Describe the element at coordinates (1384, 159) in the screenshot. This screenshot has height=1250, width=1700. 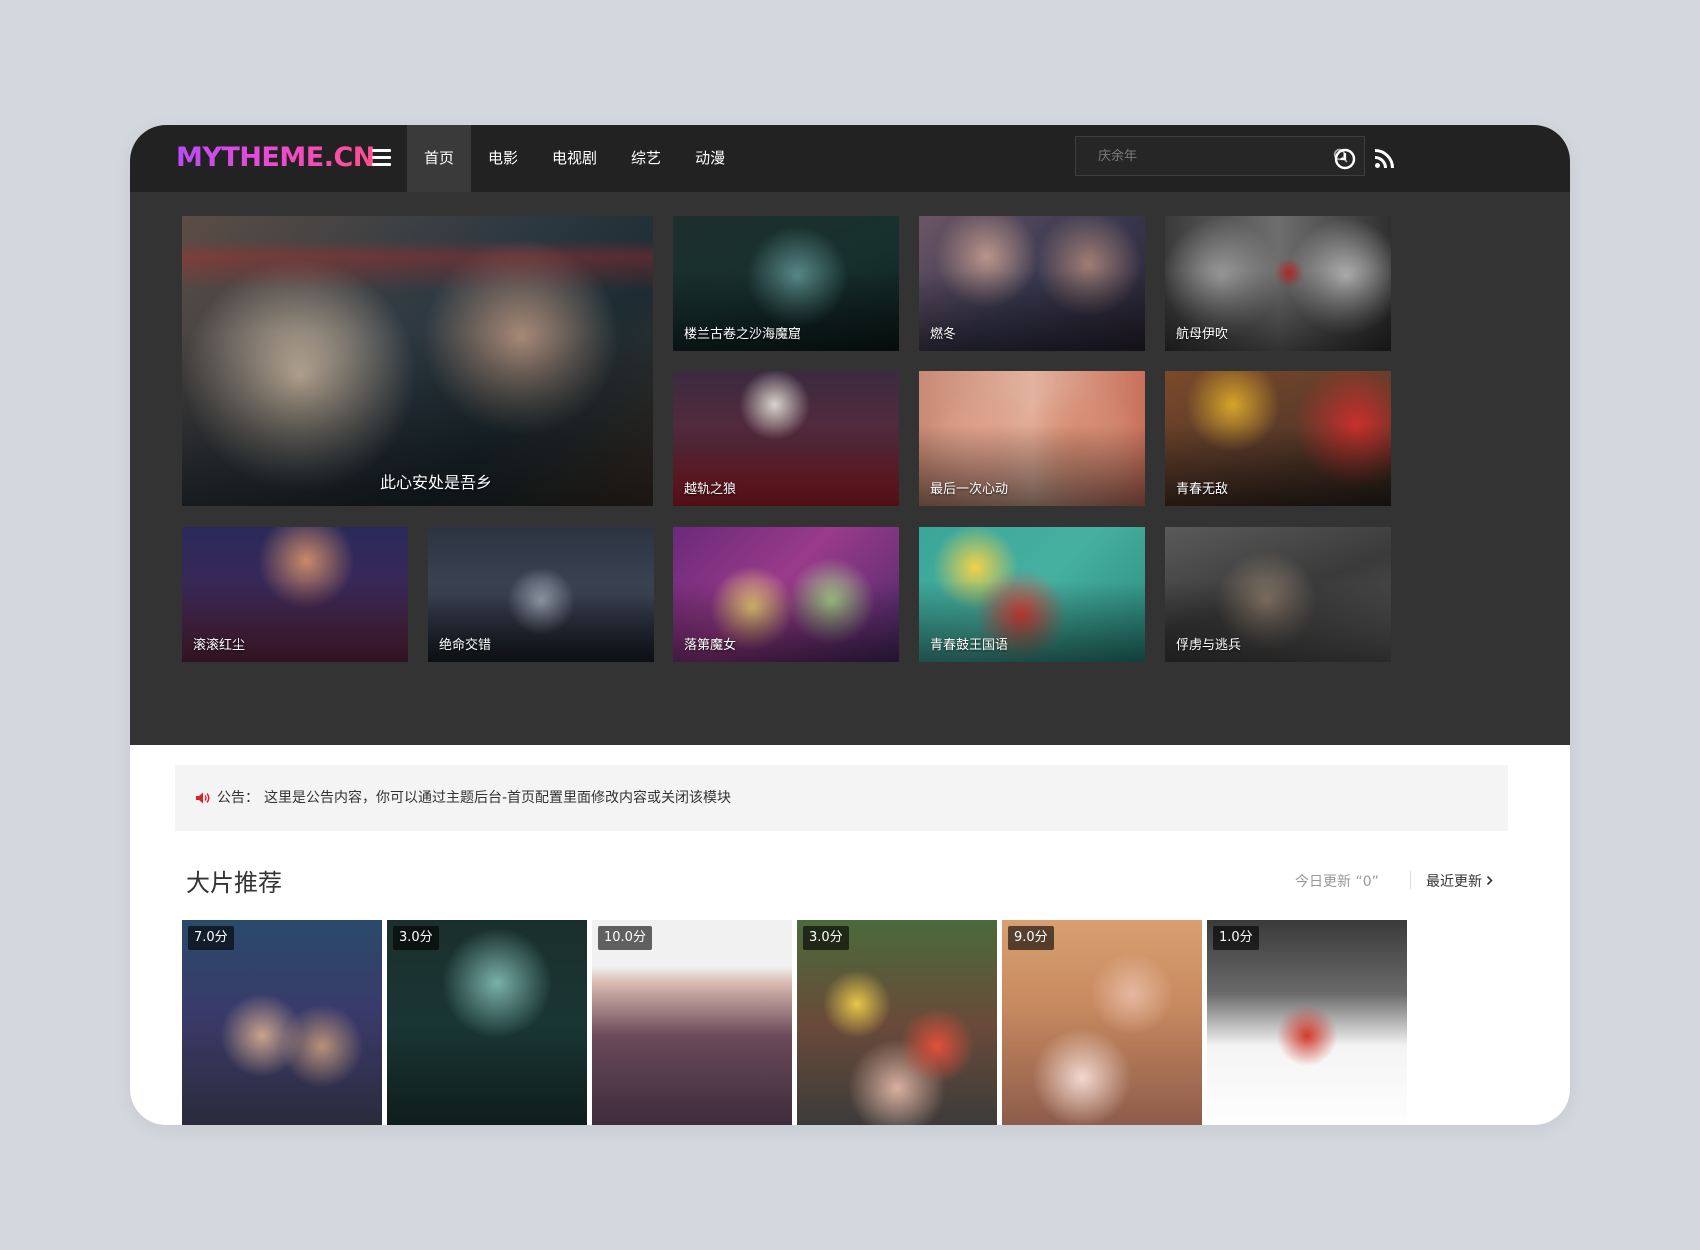
I see `rss-icon` at that location.